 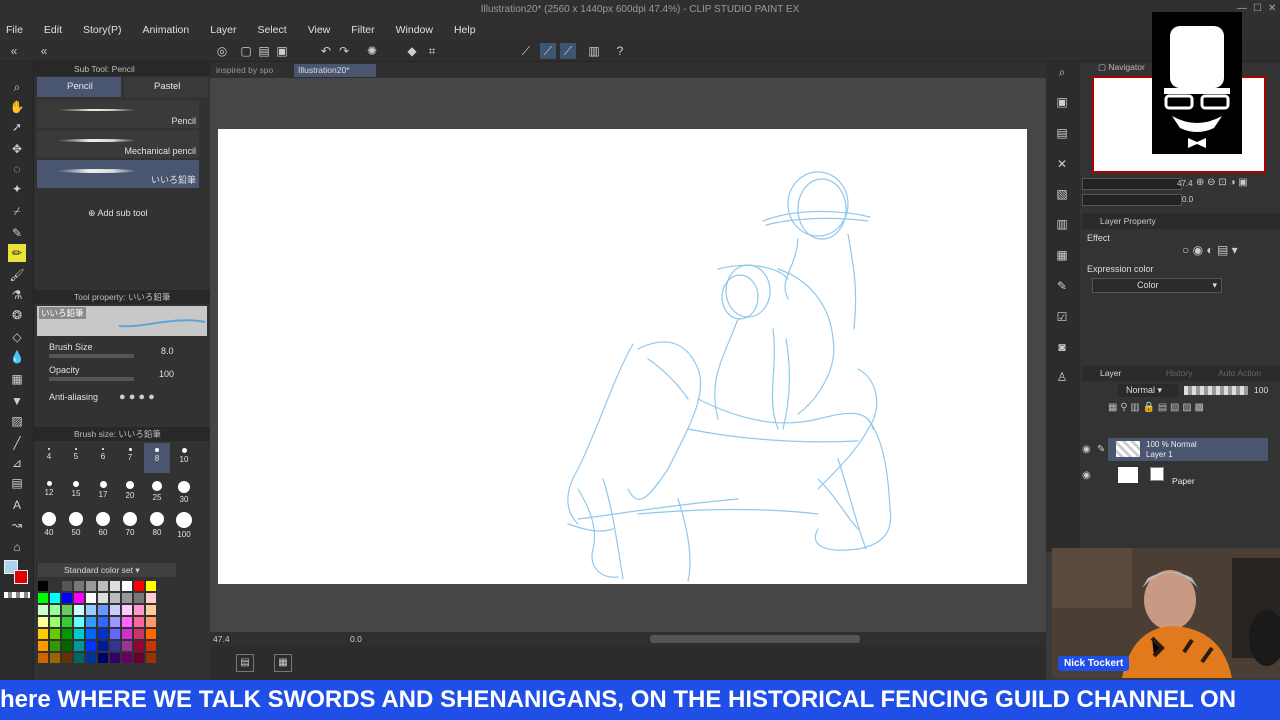 I want to click on rotation-value: 0.0, so click(x=356, y=639).